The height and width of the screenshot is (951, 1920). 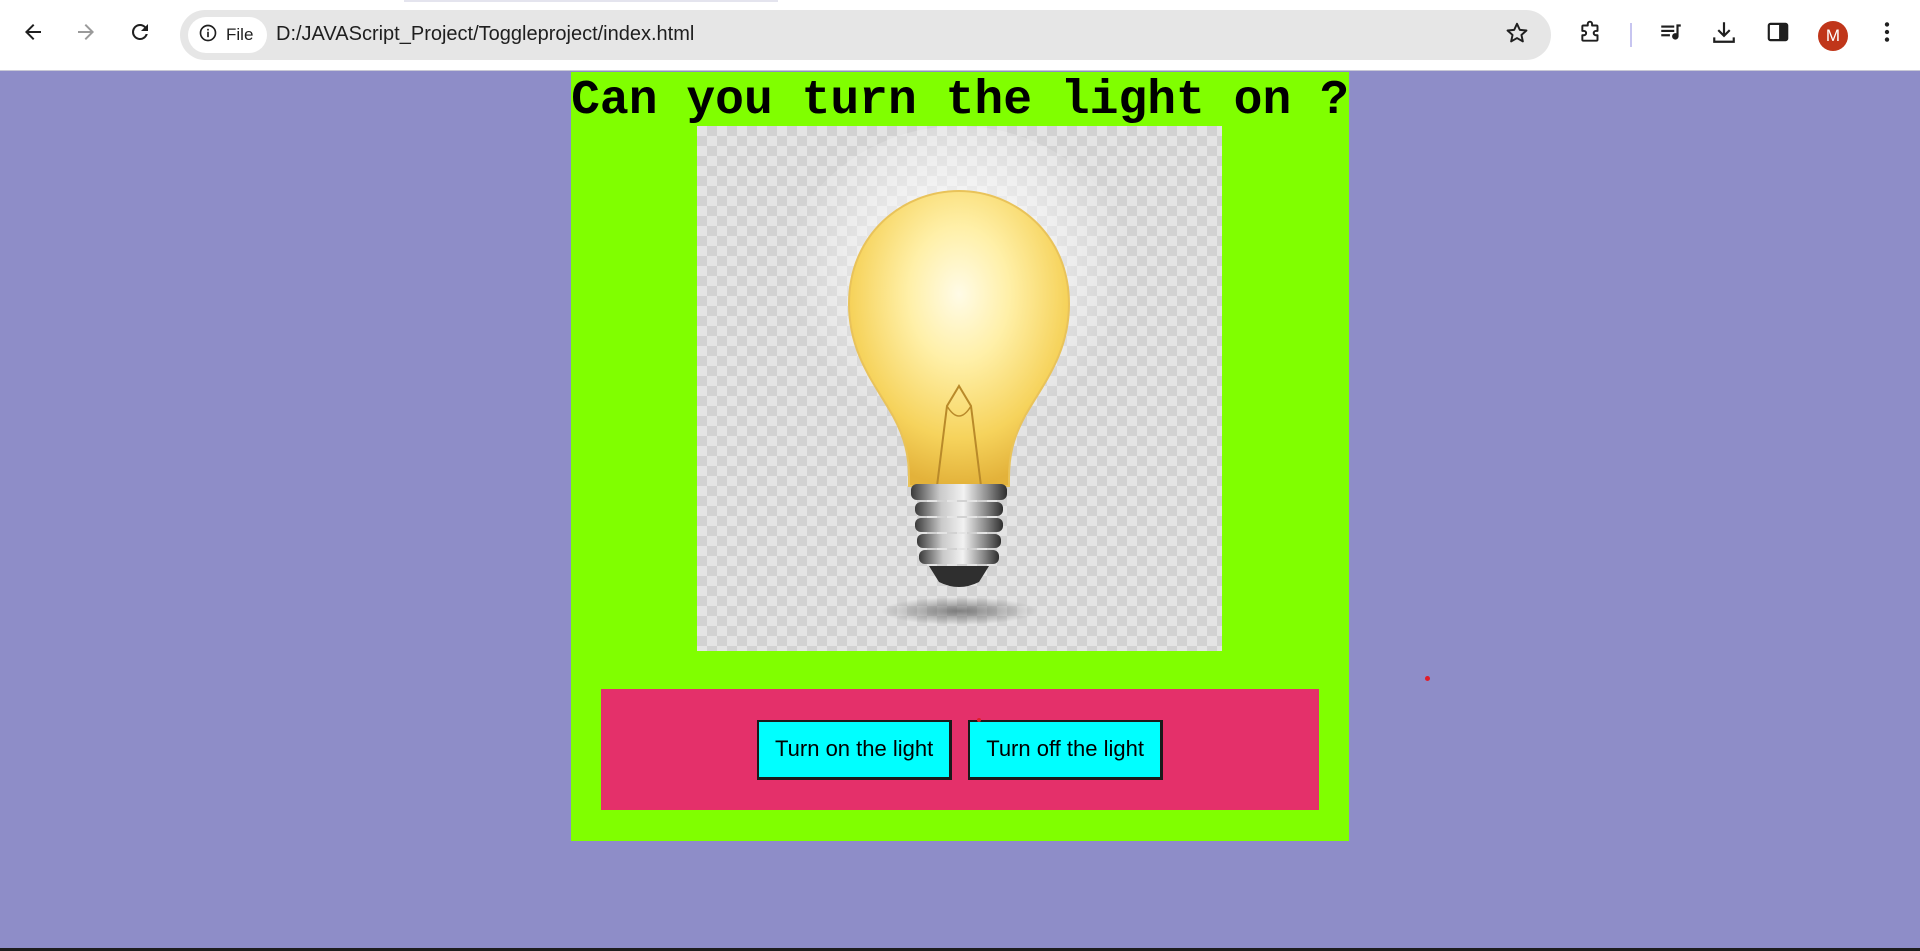 I want to click on toolbar-divider, so click(x=1631, y=35).